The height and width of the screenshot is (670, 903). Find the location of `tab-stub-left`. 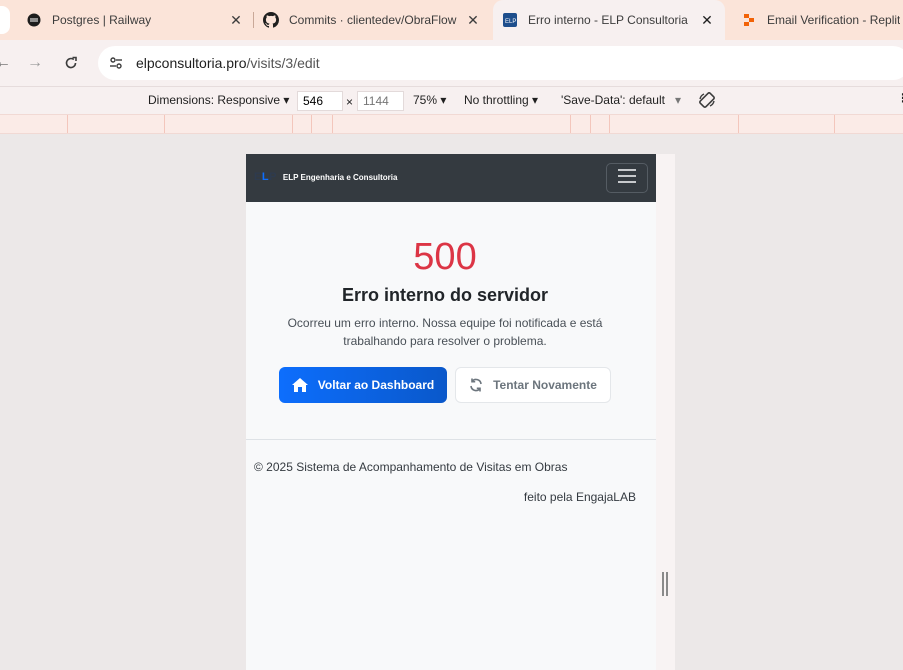

tab-stub-left is located at coordinates (5, 20).